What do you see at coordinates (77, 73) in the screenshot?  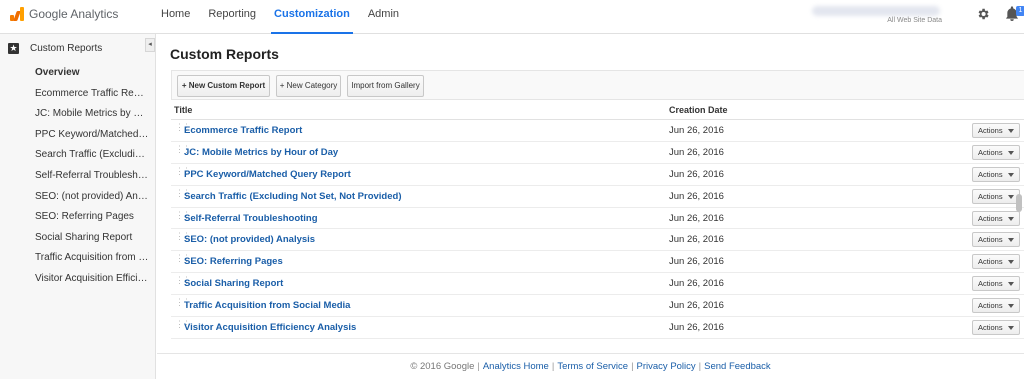 I see `sidebar-item-overview: Overview` at bounding box center [77, 73].